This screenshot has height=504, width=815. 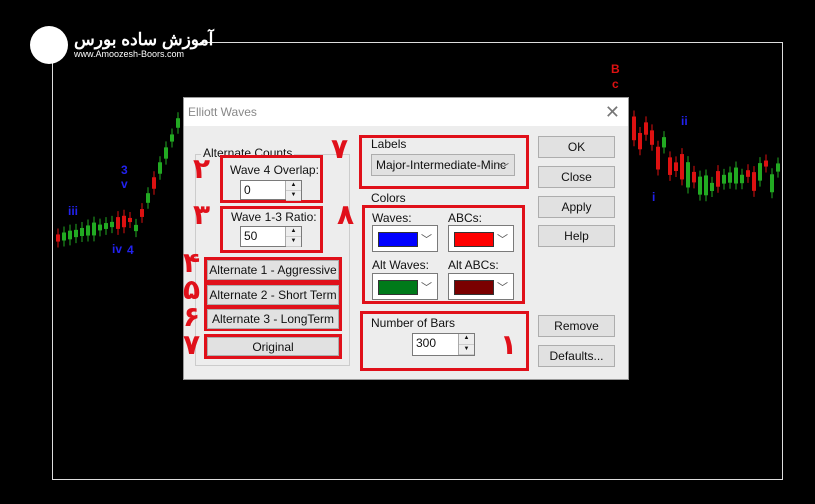 I want to click on abcs-color-dropdown: ﹀, so click(x=481, y=238).